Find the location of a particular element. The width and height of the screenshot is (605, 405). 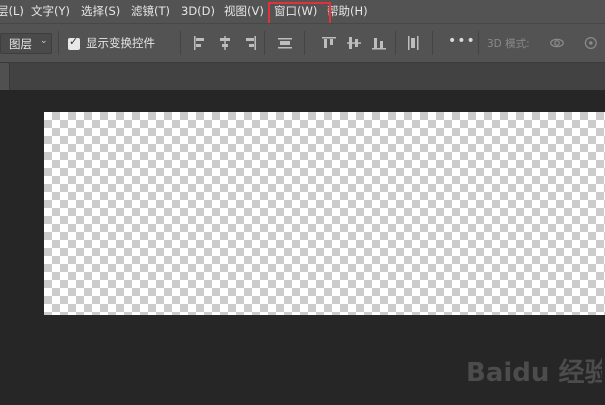

menu-help: 帮助(H) is located at coordinates (347, 11).